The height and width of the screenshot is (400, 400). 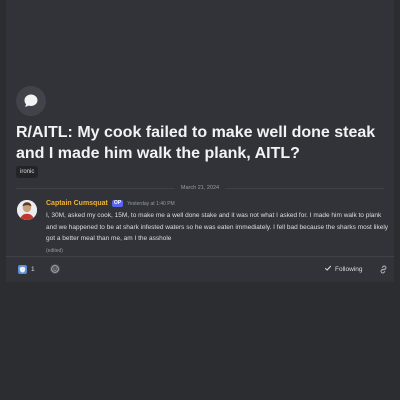 What do you see at coordinates (200, 256) in the screenshot?
I see `footer-separator` at bounding box center [200, 256].